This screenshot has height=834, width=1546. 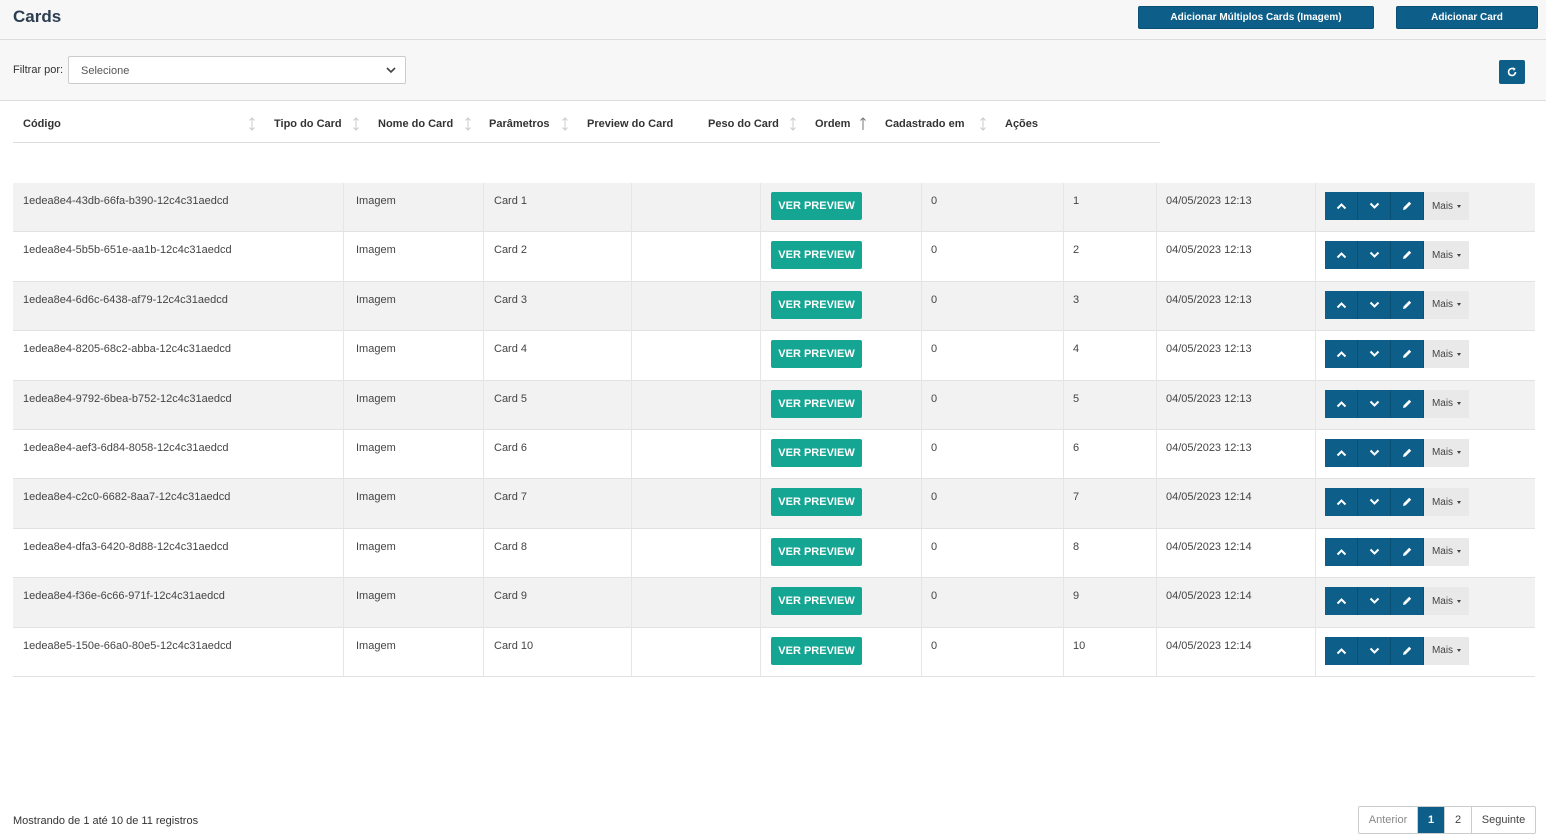 I want to click on pagination-page-1: 1, so click(x=1431, y=820).